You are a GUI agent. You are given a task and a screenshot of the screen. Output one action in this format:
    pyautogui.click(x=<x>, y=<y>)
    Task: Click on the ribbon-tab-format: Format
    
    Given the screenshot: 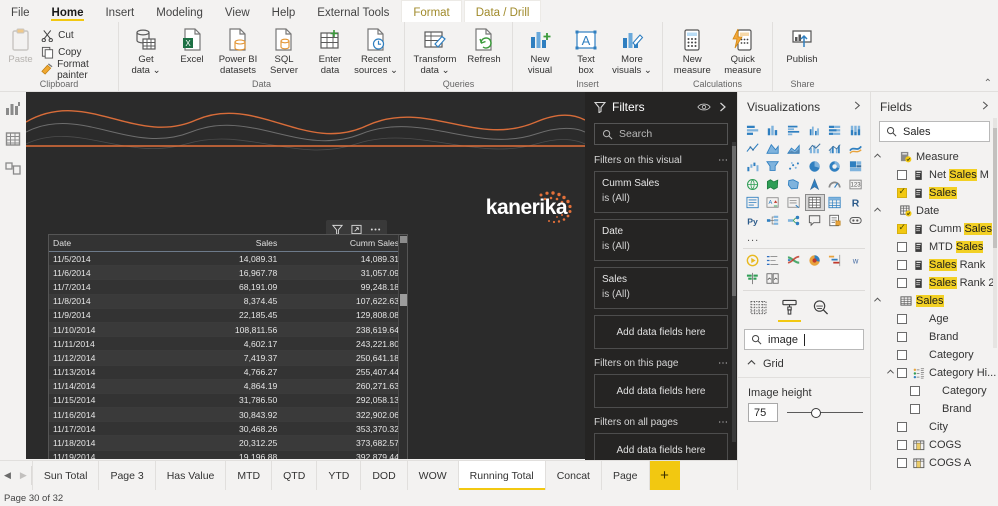 What is the action you would take?
    pyautogui.click(x=431, y=11)
    